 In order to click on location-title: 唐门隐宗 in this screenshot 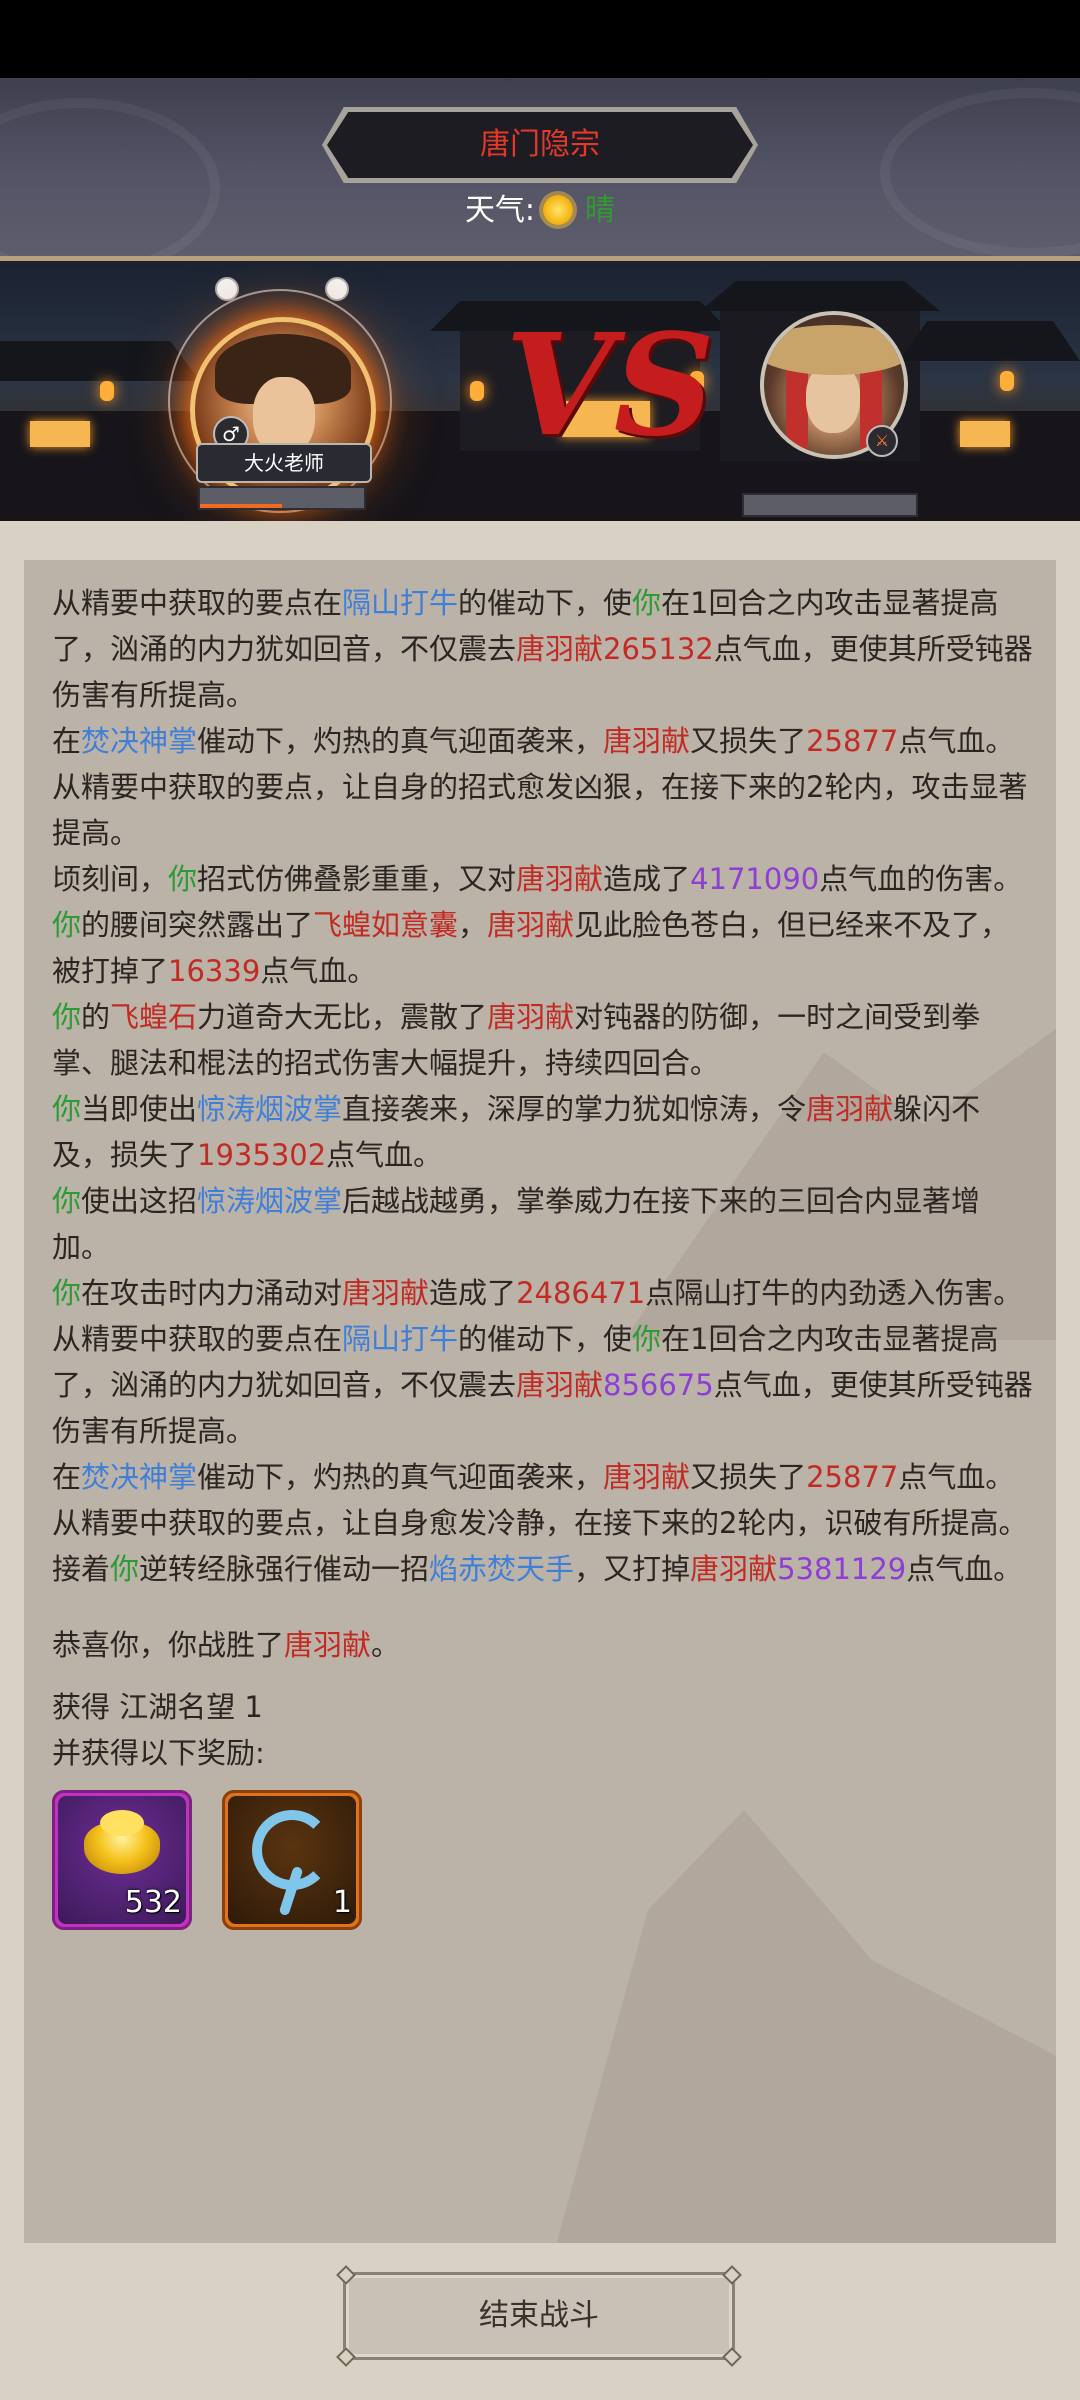, I will do `click(540, 144)`.